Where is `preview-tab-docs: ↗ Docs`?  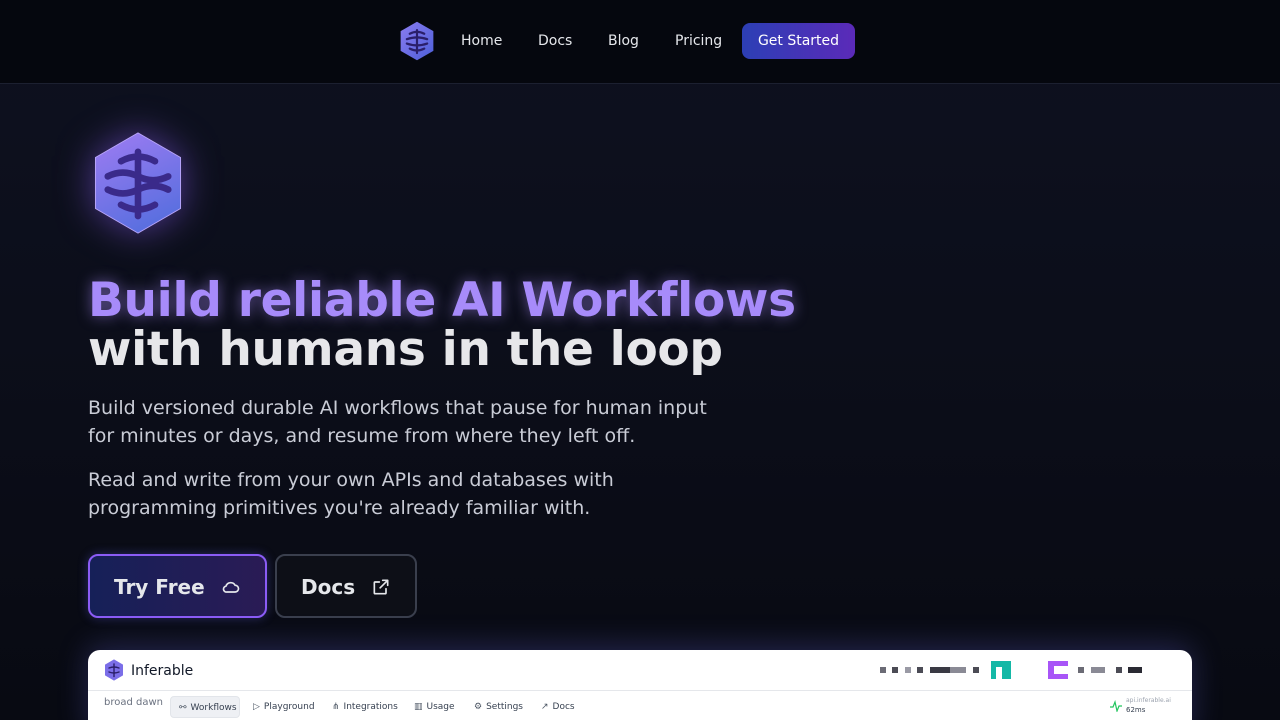
preview-tab-docs: ↗ Docs is located at coordinates (558, 707).